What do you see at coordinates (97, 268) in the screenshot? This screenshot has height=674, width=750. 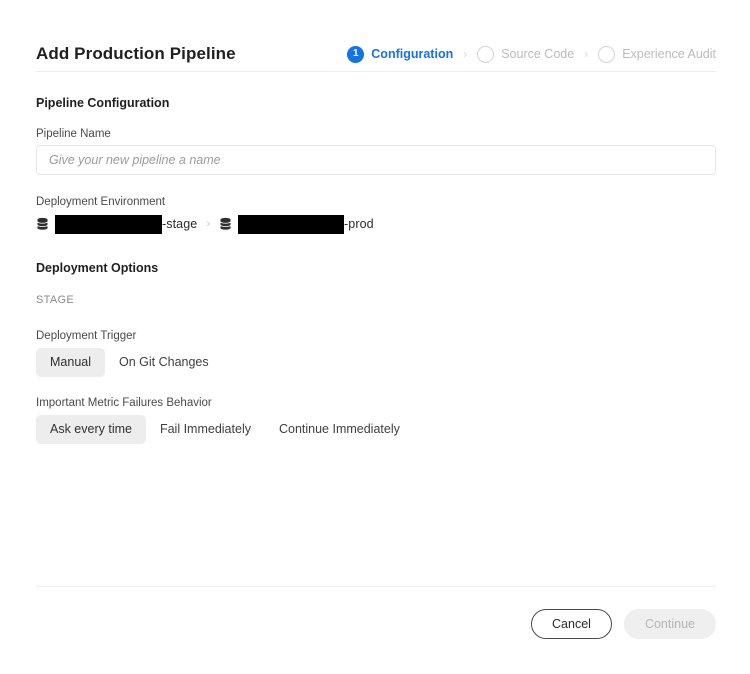 I see `section-title-deployment-options: Deployment Options` at bounding box center [97, 268].